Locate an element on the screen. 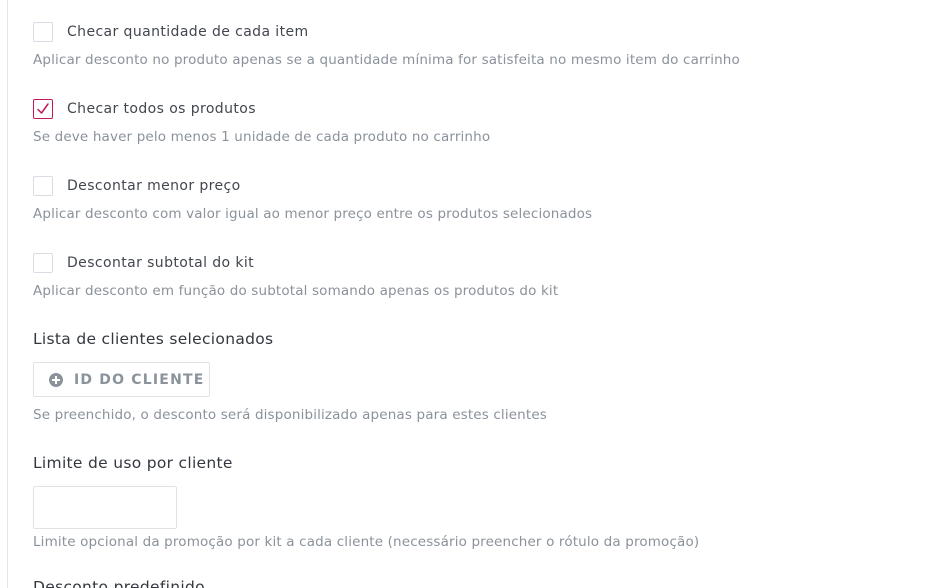 The height and width of the screenshot is (588, 943). plus-circle-icon is located at coordinates (56, 379).